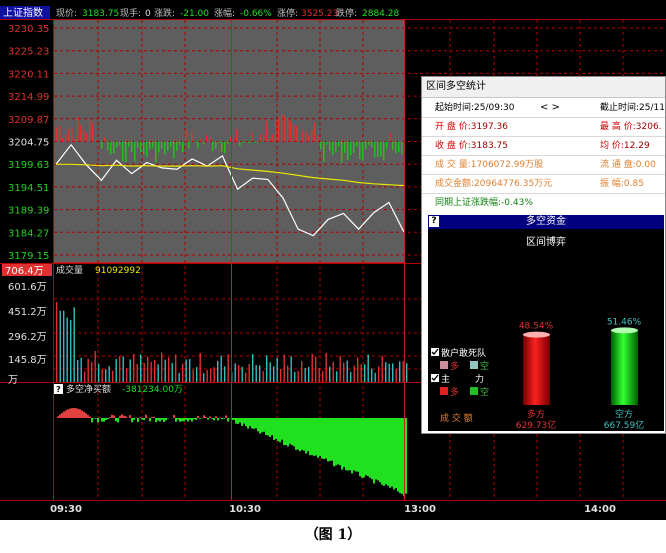  What do you see at coordinates (454, 392) in the screenshot?
I see `main-multi-label: 多` at bounding box center [454, 392].